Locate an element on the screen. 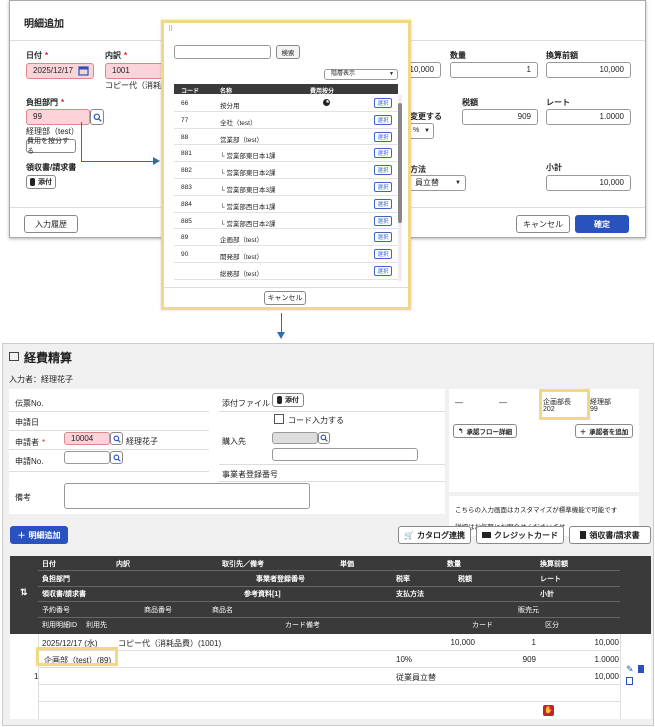 Image resolution: width=655 pixels, height=727 pixels. dept-search-button is located at coordinates (97, 117).